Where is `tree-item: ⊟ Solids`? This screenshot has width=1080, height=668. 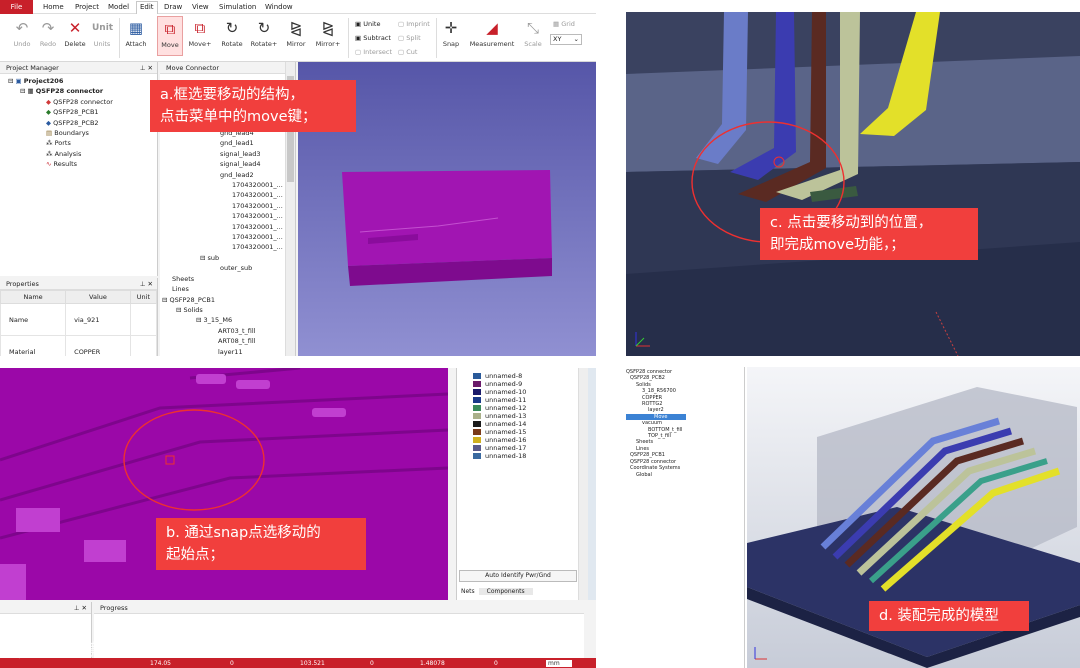
tree-item: ⊟ Solids is located at coordinates (221, 310).